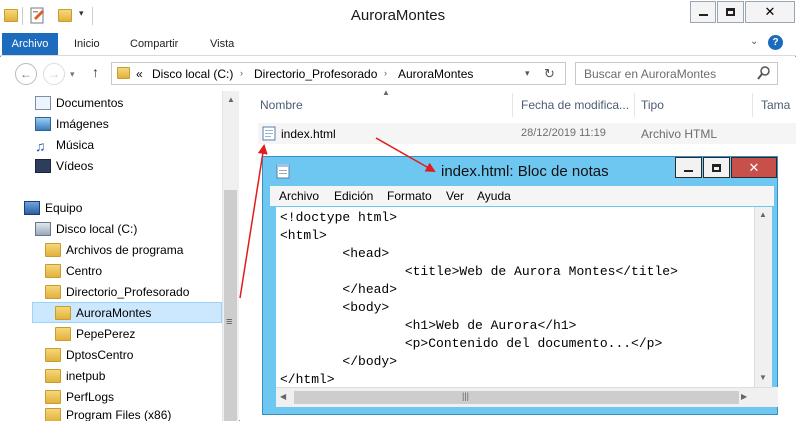  Describe the element at coordinates (114, 250) in the screenshot. I see `sidebar-item-archivos-de-programa: Archivos de programa` at that location.